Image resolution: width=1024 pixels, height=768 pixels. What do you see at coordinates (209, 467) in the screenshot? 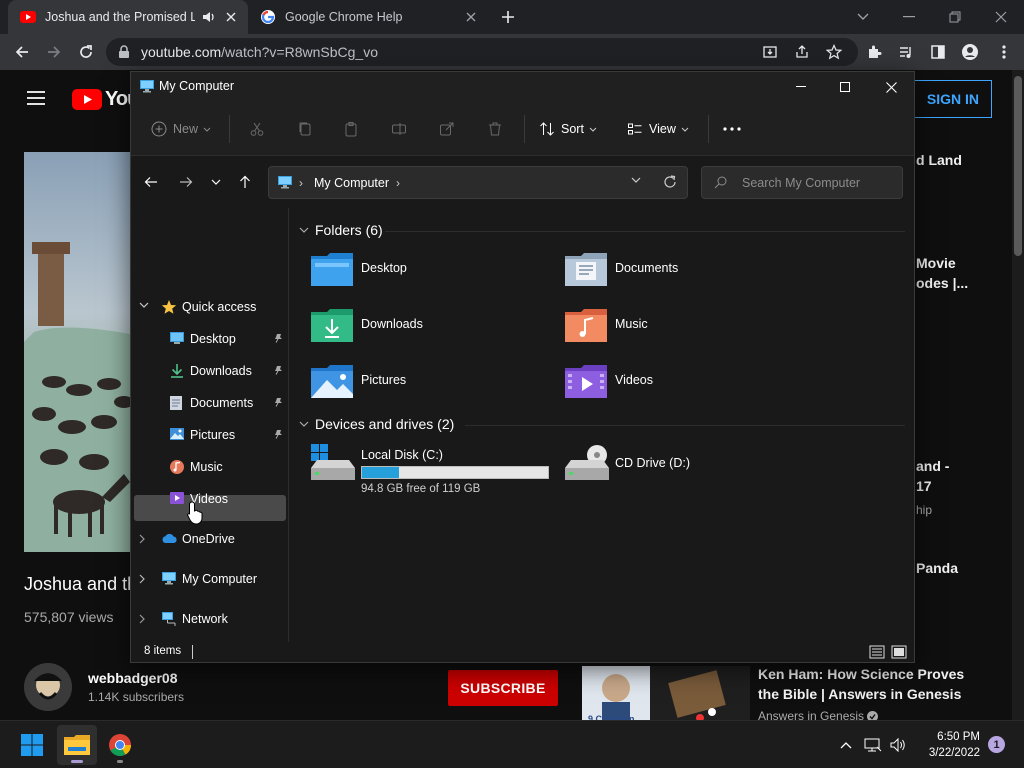
I see `nav-item-music: Music` at bounding box center [209, 467].